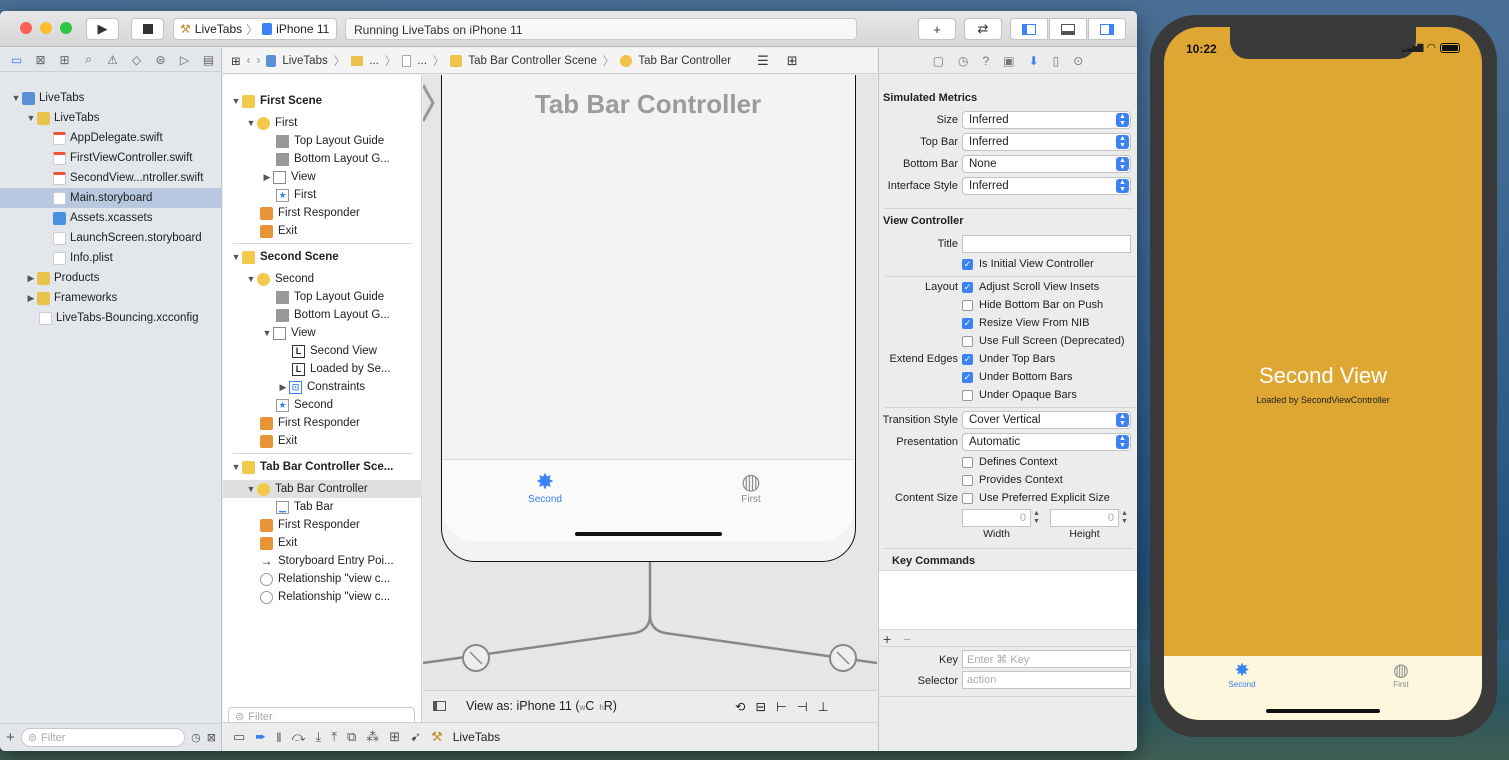  I want to click on recent-icon: ◷, so click(196, 737).